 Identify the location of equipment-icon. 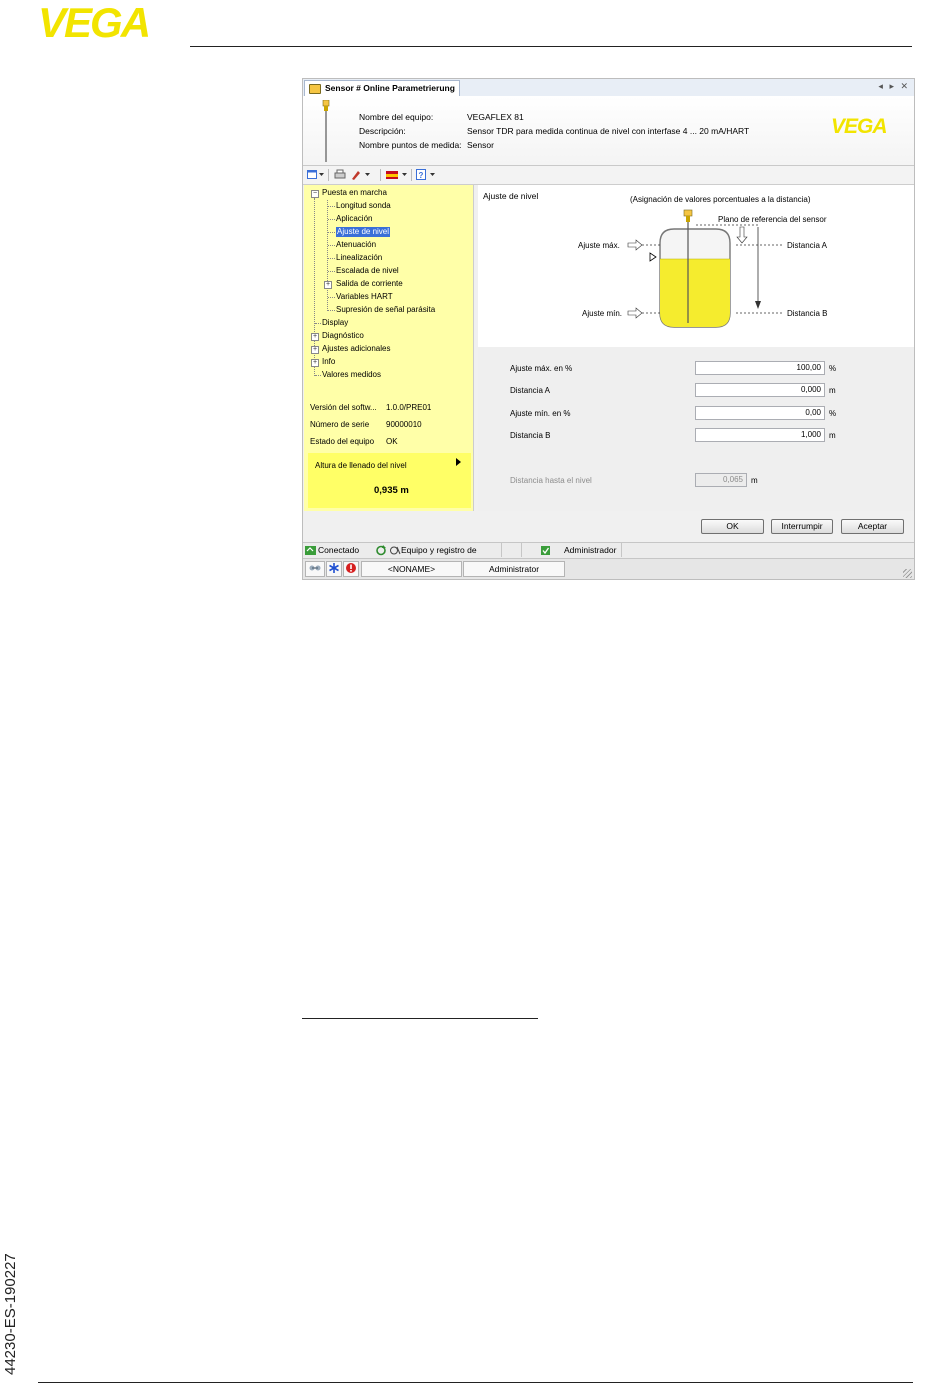
(395, 552).